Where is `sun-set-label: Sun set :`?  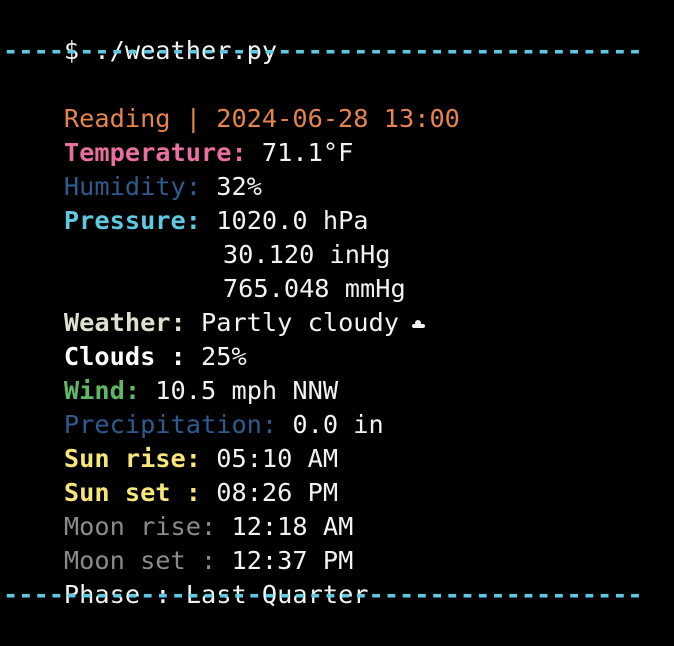
sun-set-label: Sun set : is located at coordinates (132, 492).